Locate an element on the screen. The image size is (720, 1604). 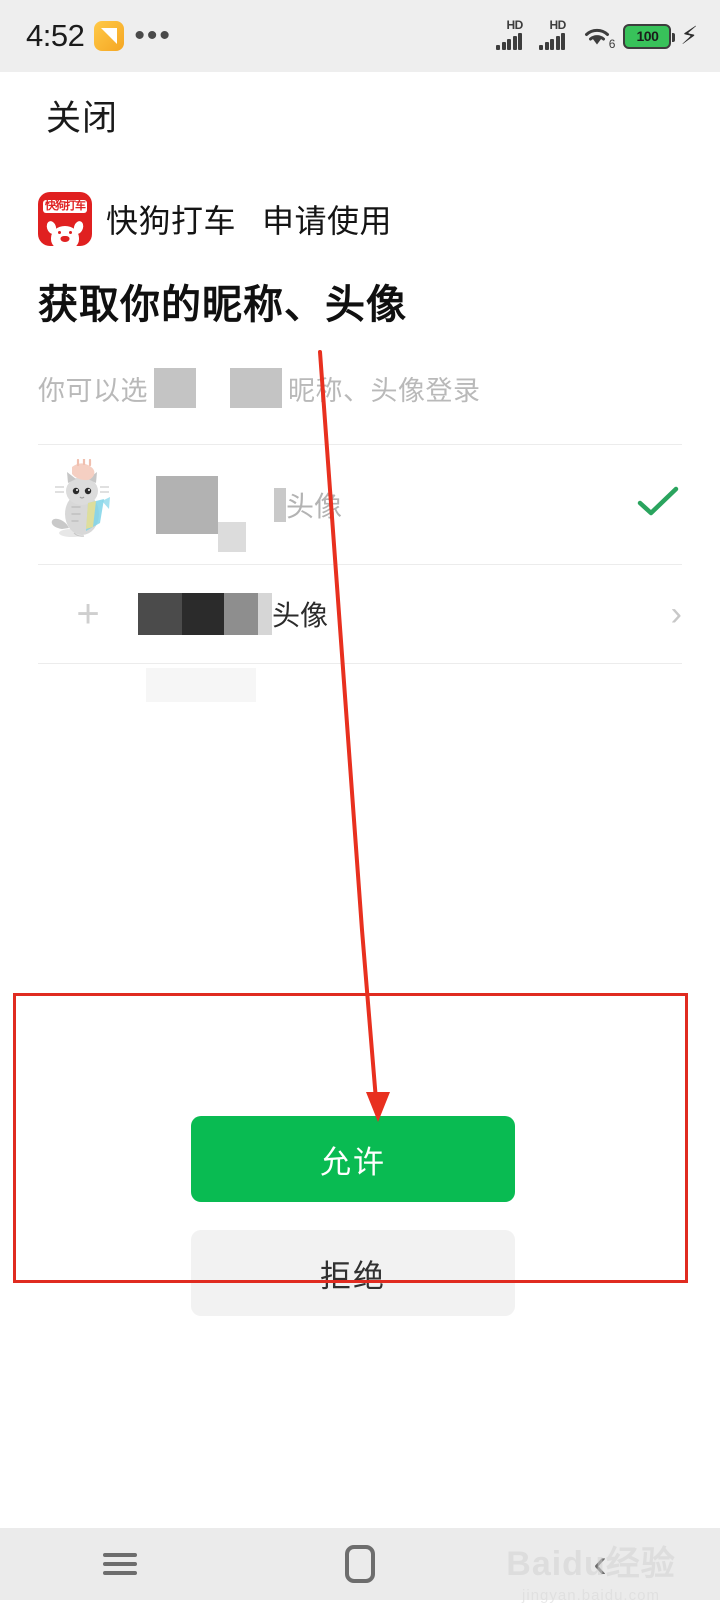
chevron-right-icon: › is located at coordinates (676, 614).